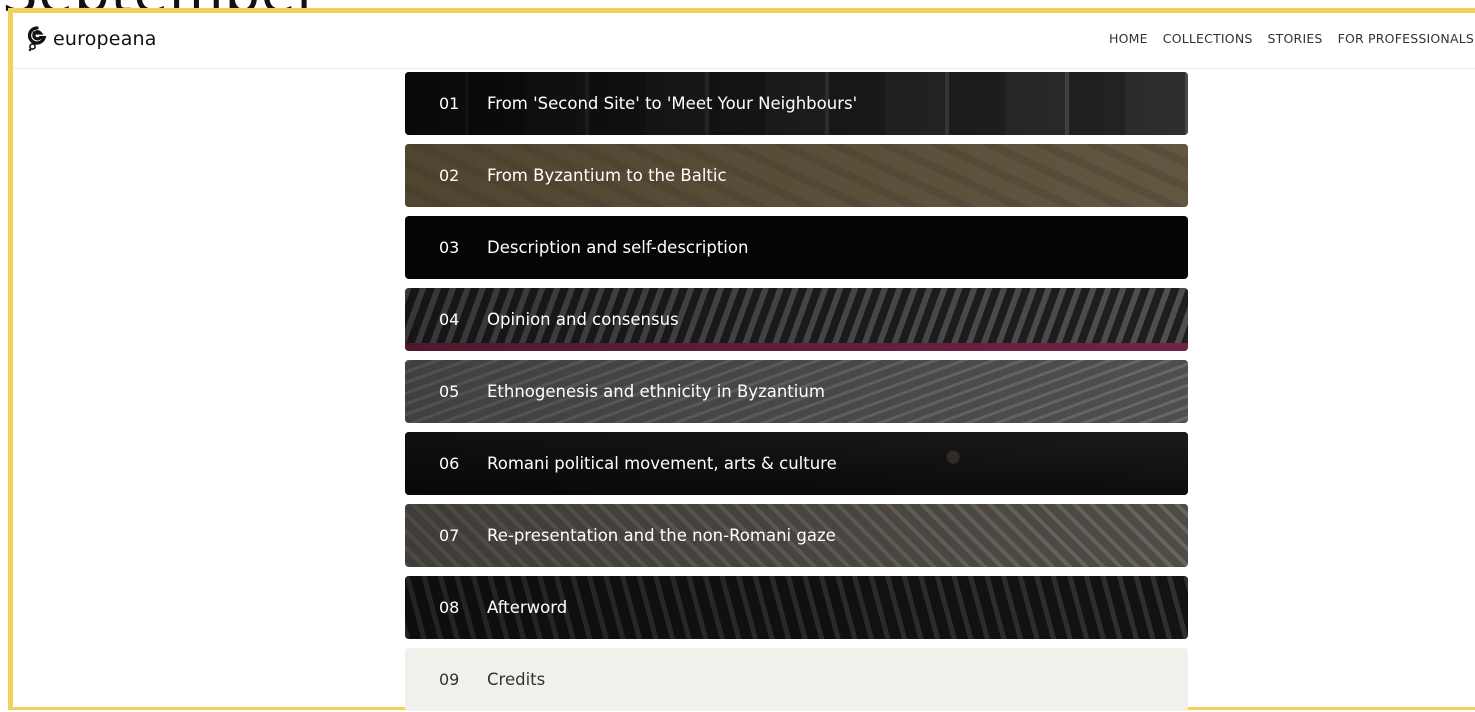 The image size is (1475, 712). I want to click on nav-home: HOME, so click(1128, 38).